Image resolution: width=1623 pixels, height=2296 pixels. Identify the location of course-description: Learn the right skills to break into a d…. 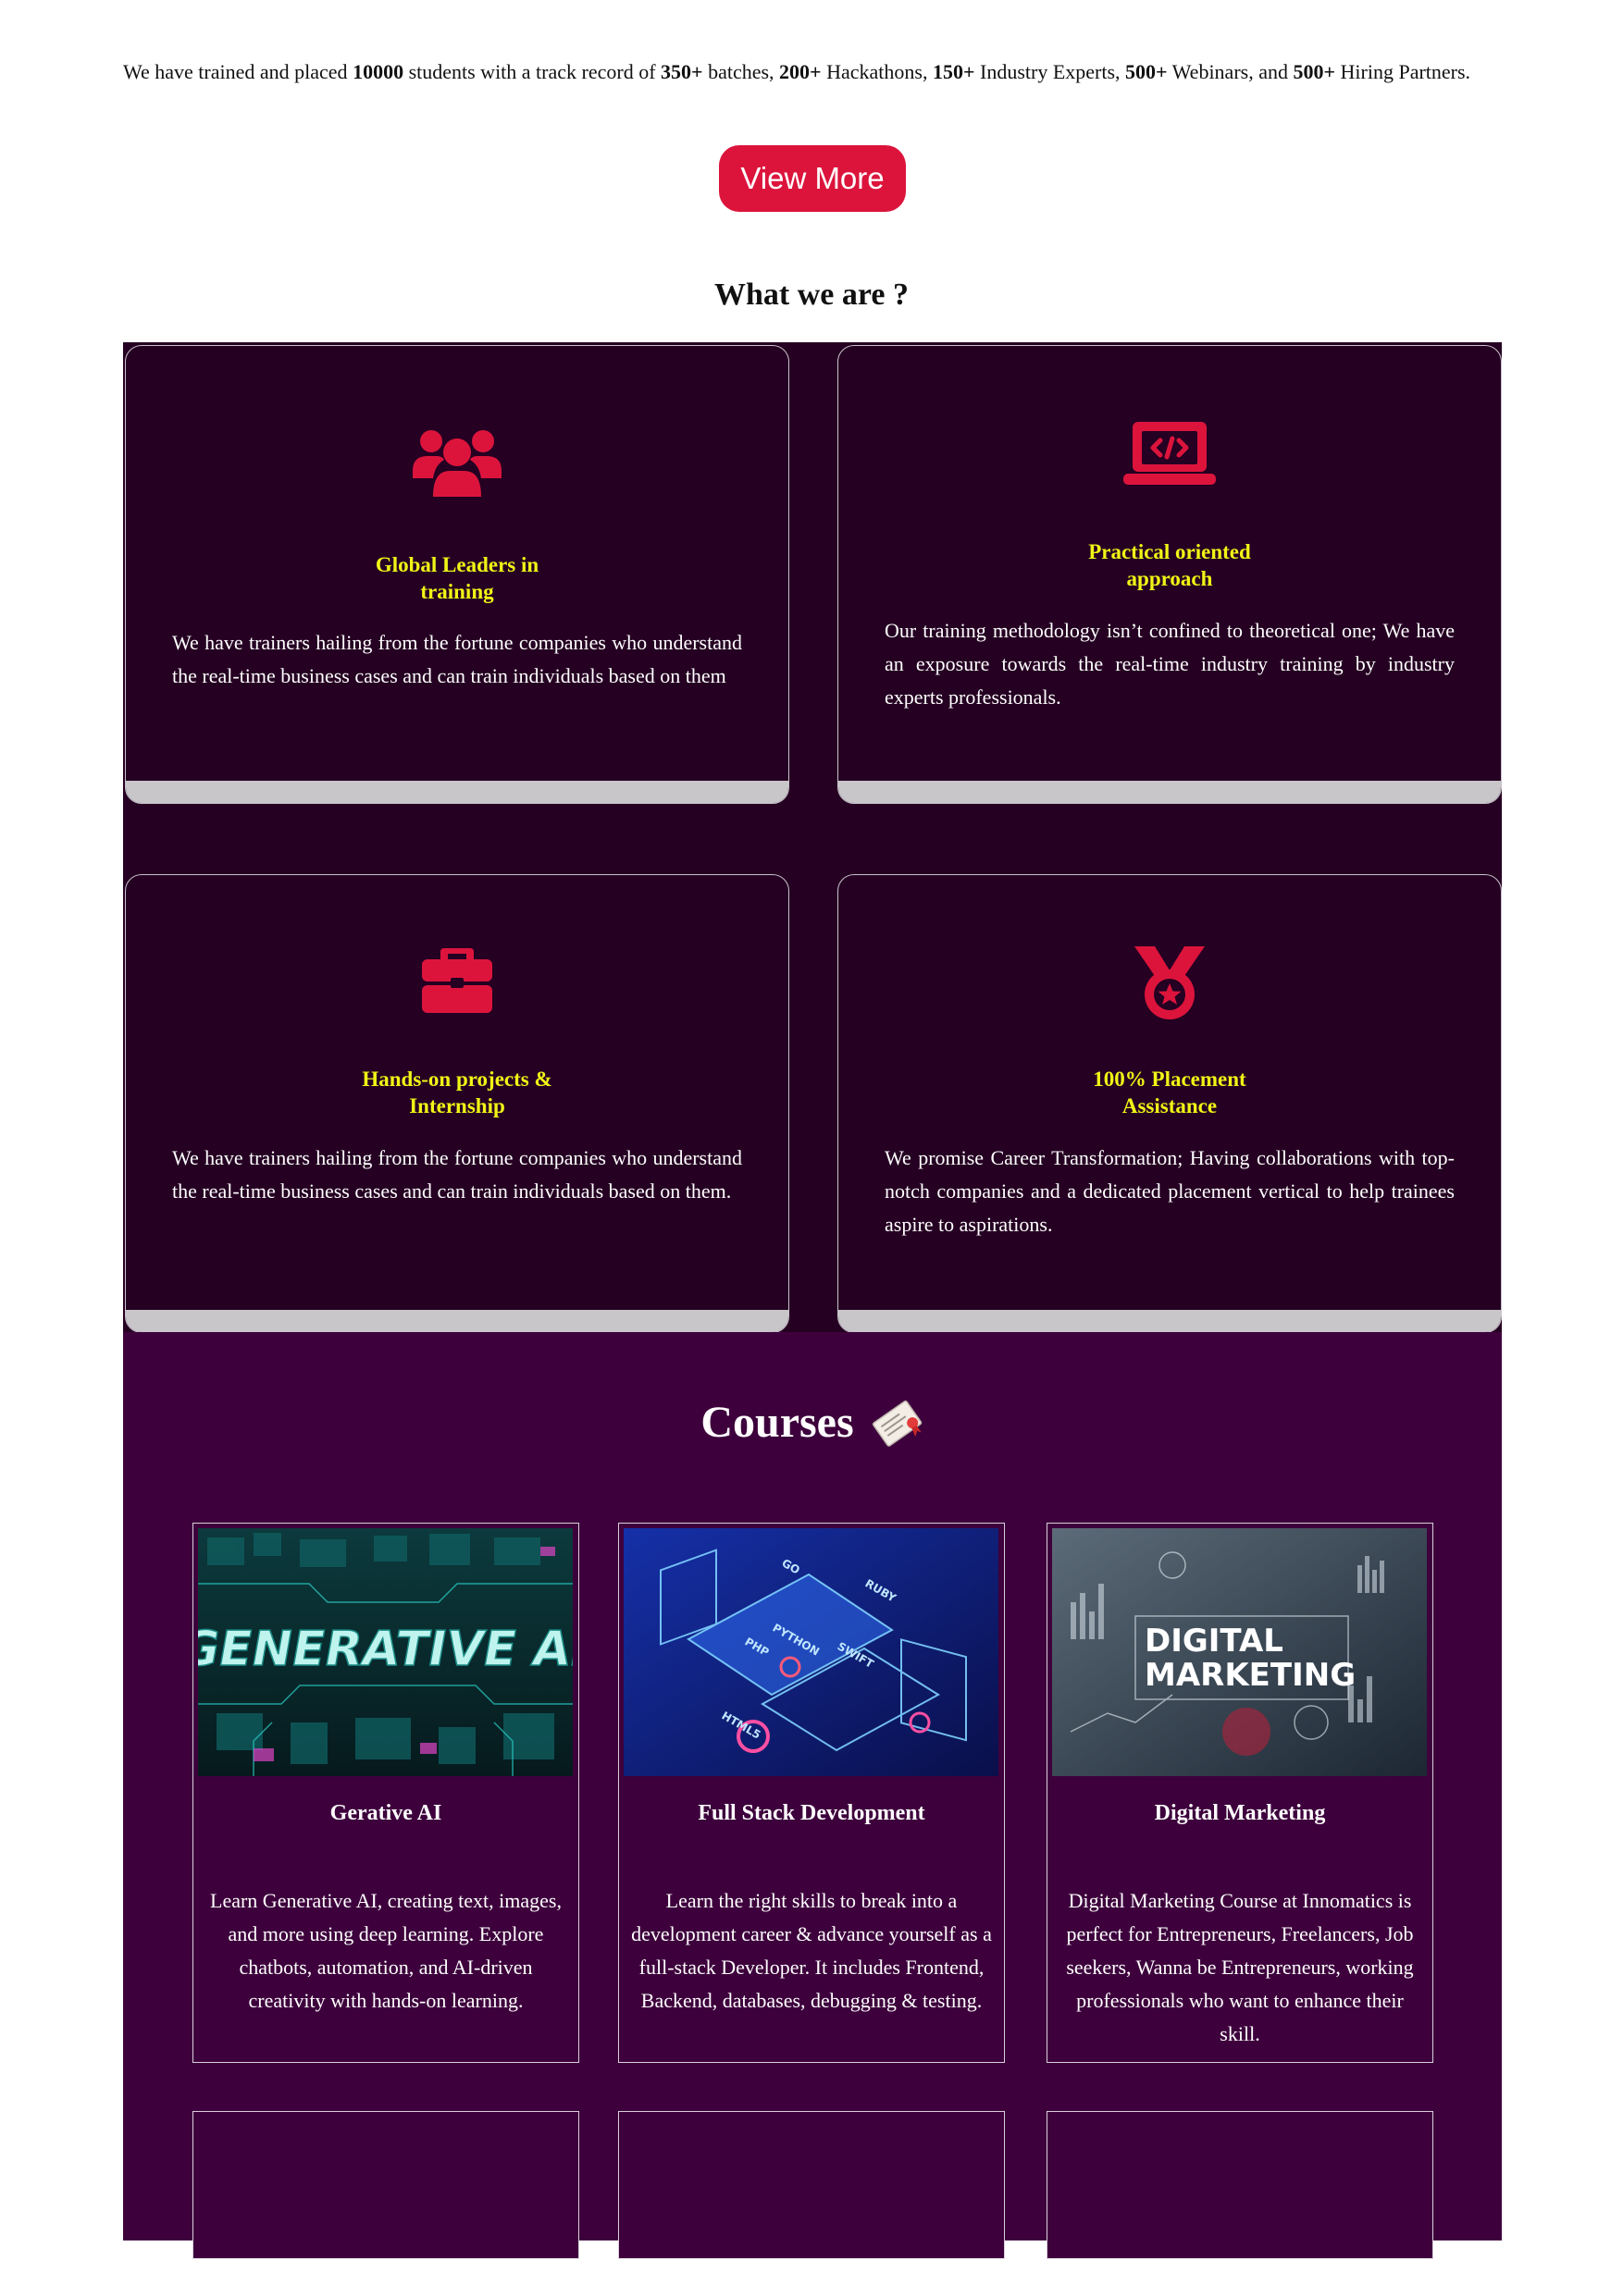
(811, 1950).